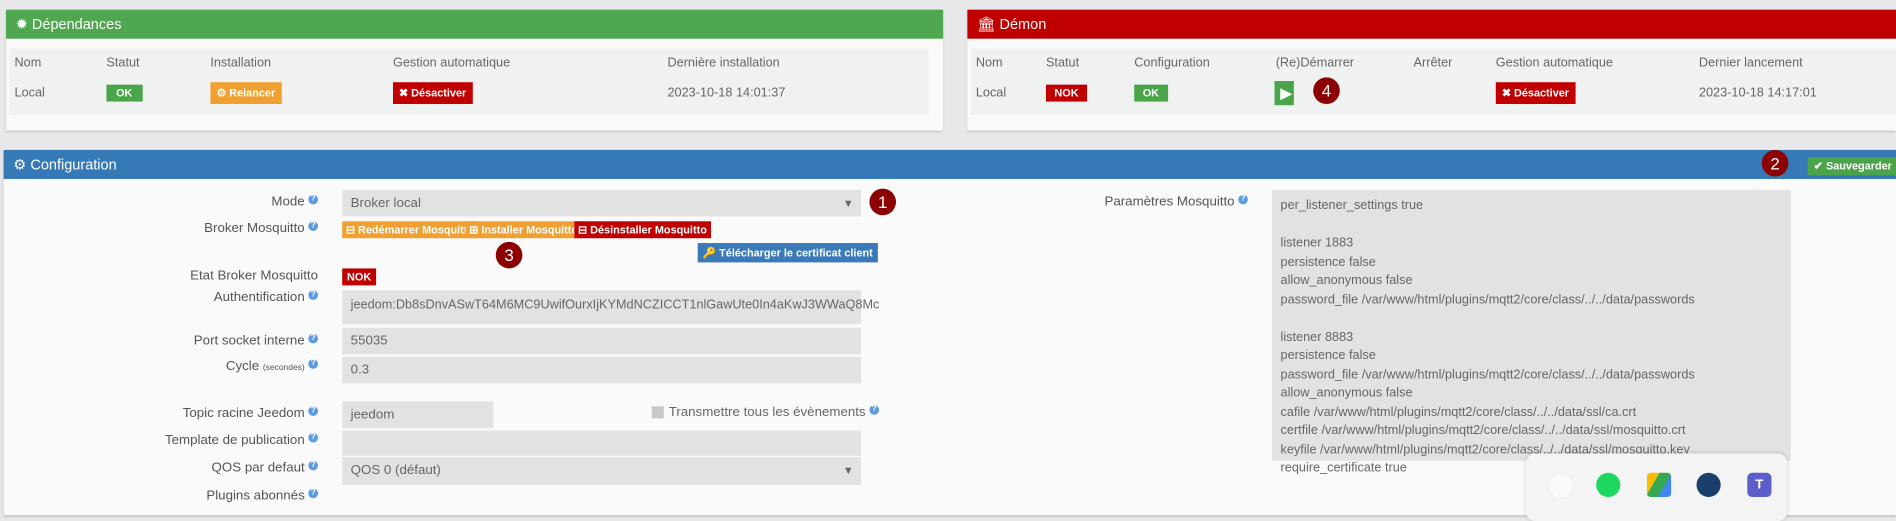  What do you see at coordinates (1608, 484) in the screenshot?
I see `spotify-icon` at bounding box center [1608, 484].